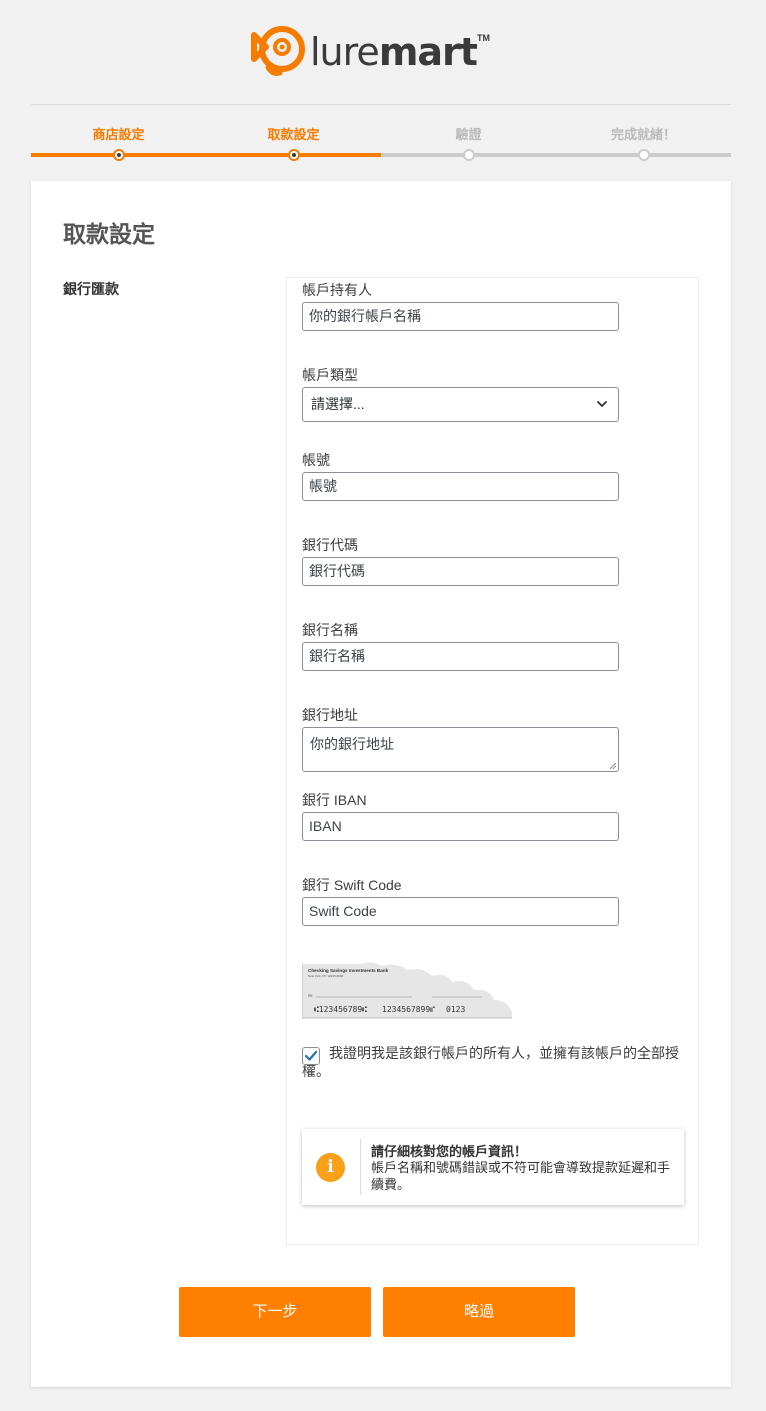 This screenshot has width=766, height=1411. Describe the element at coordinates (316, 1071) in the screenshot. I see `ownership-text-line2: 權。` at that location.